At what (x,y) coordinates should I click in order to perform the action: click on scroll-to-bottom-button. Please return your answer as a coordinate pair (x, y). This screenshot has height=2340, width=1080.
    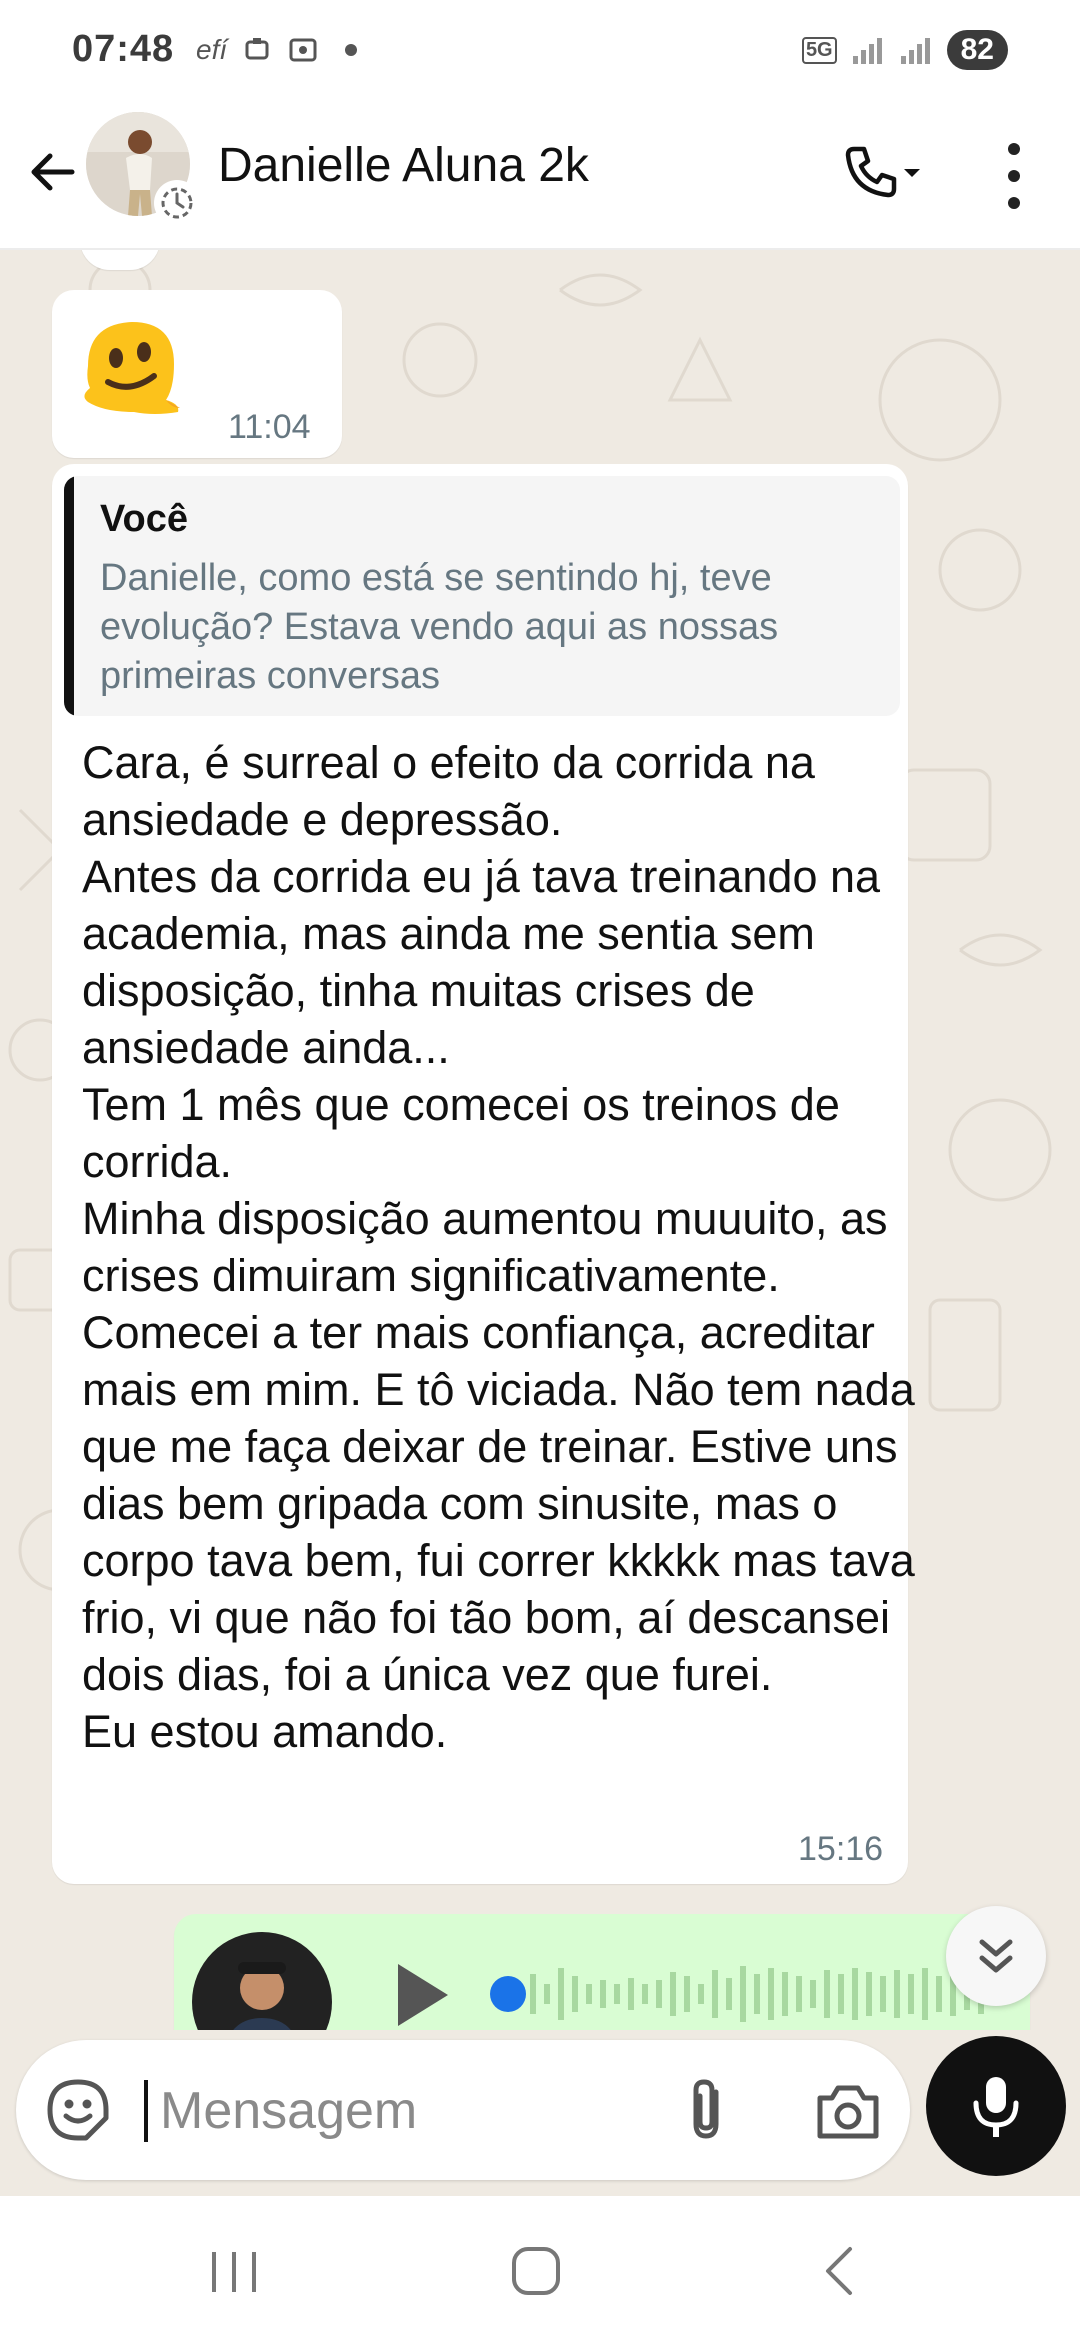
    Looking at the image, I should click on (996, 1956).